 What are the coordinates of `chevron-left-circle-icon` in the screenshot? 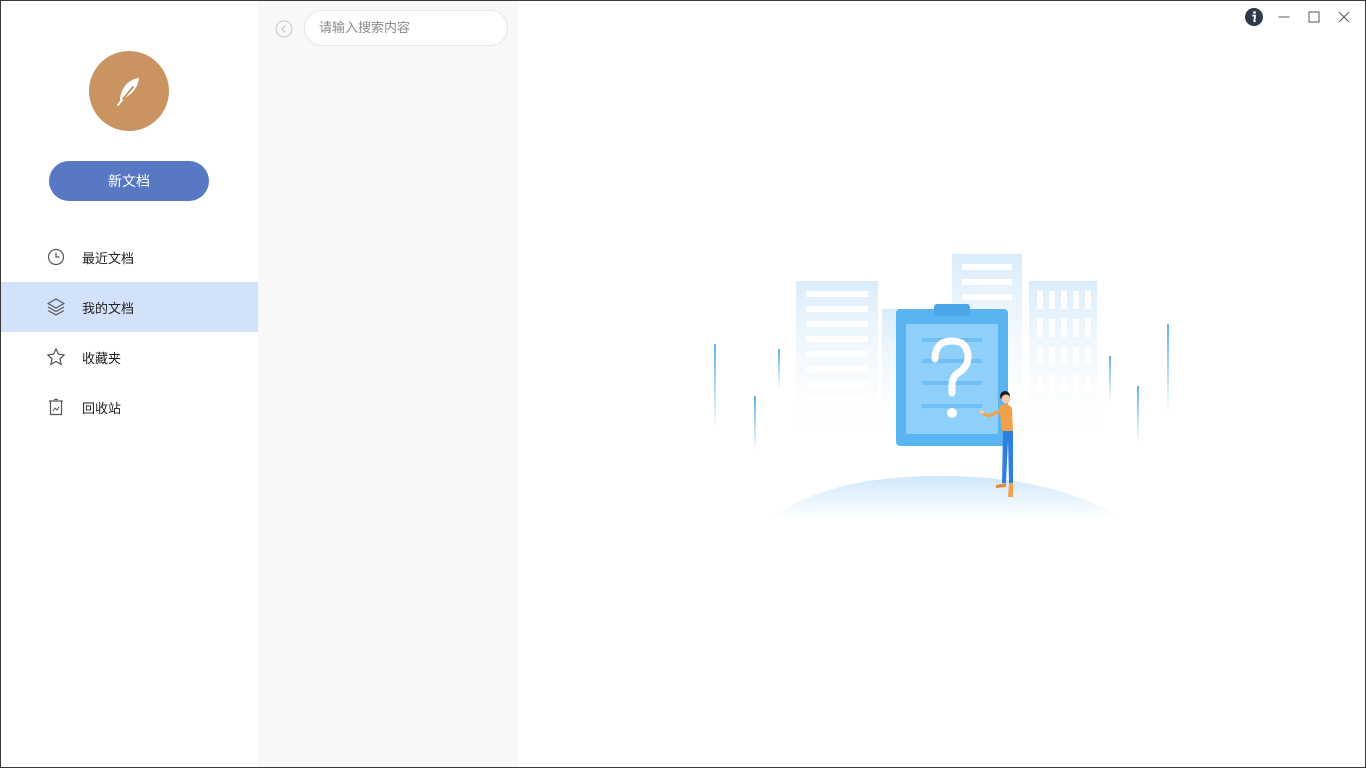 It's located at (284, 29).